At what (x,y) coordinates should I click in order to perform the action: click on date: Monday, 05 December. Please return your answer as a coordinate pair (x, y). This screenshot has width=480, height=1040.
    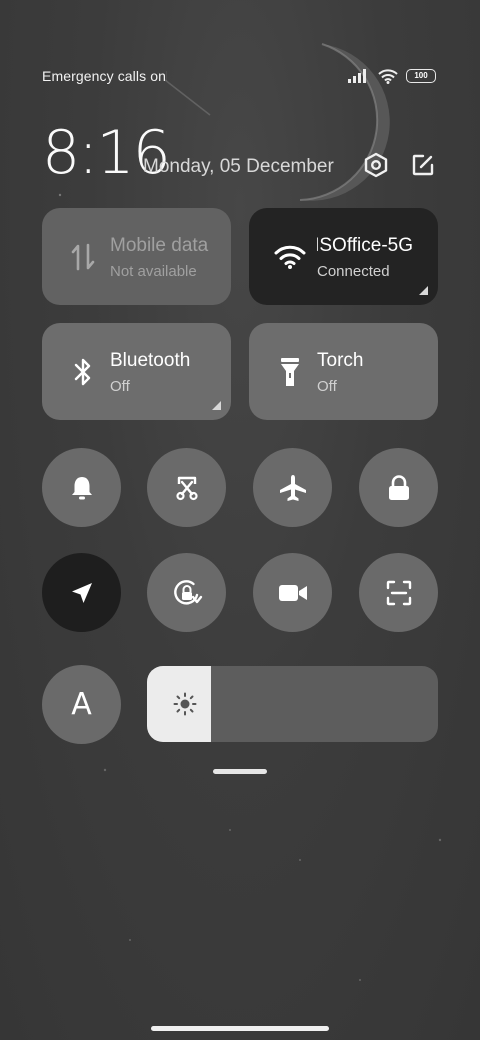
    Looking at the image, I should click on (238, 166).